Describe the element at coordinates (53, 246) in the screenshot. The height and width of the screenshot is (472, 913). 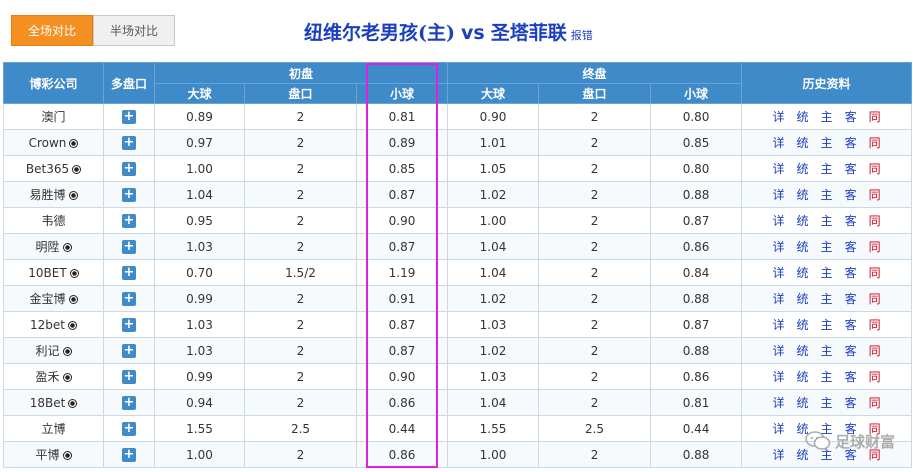
I see `company-cell: 明陞` at that location.